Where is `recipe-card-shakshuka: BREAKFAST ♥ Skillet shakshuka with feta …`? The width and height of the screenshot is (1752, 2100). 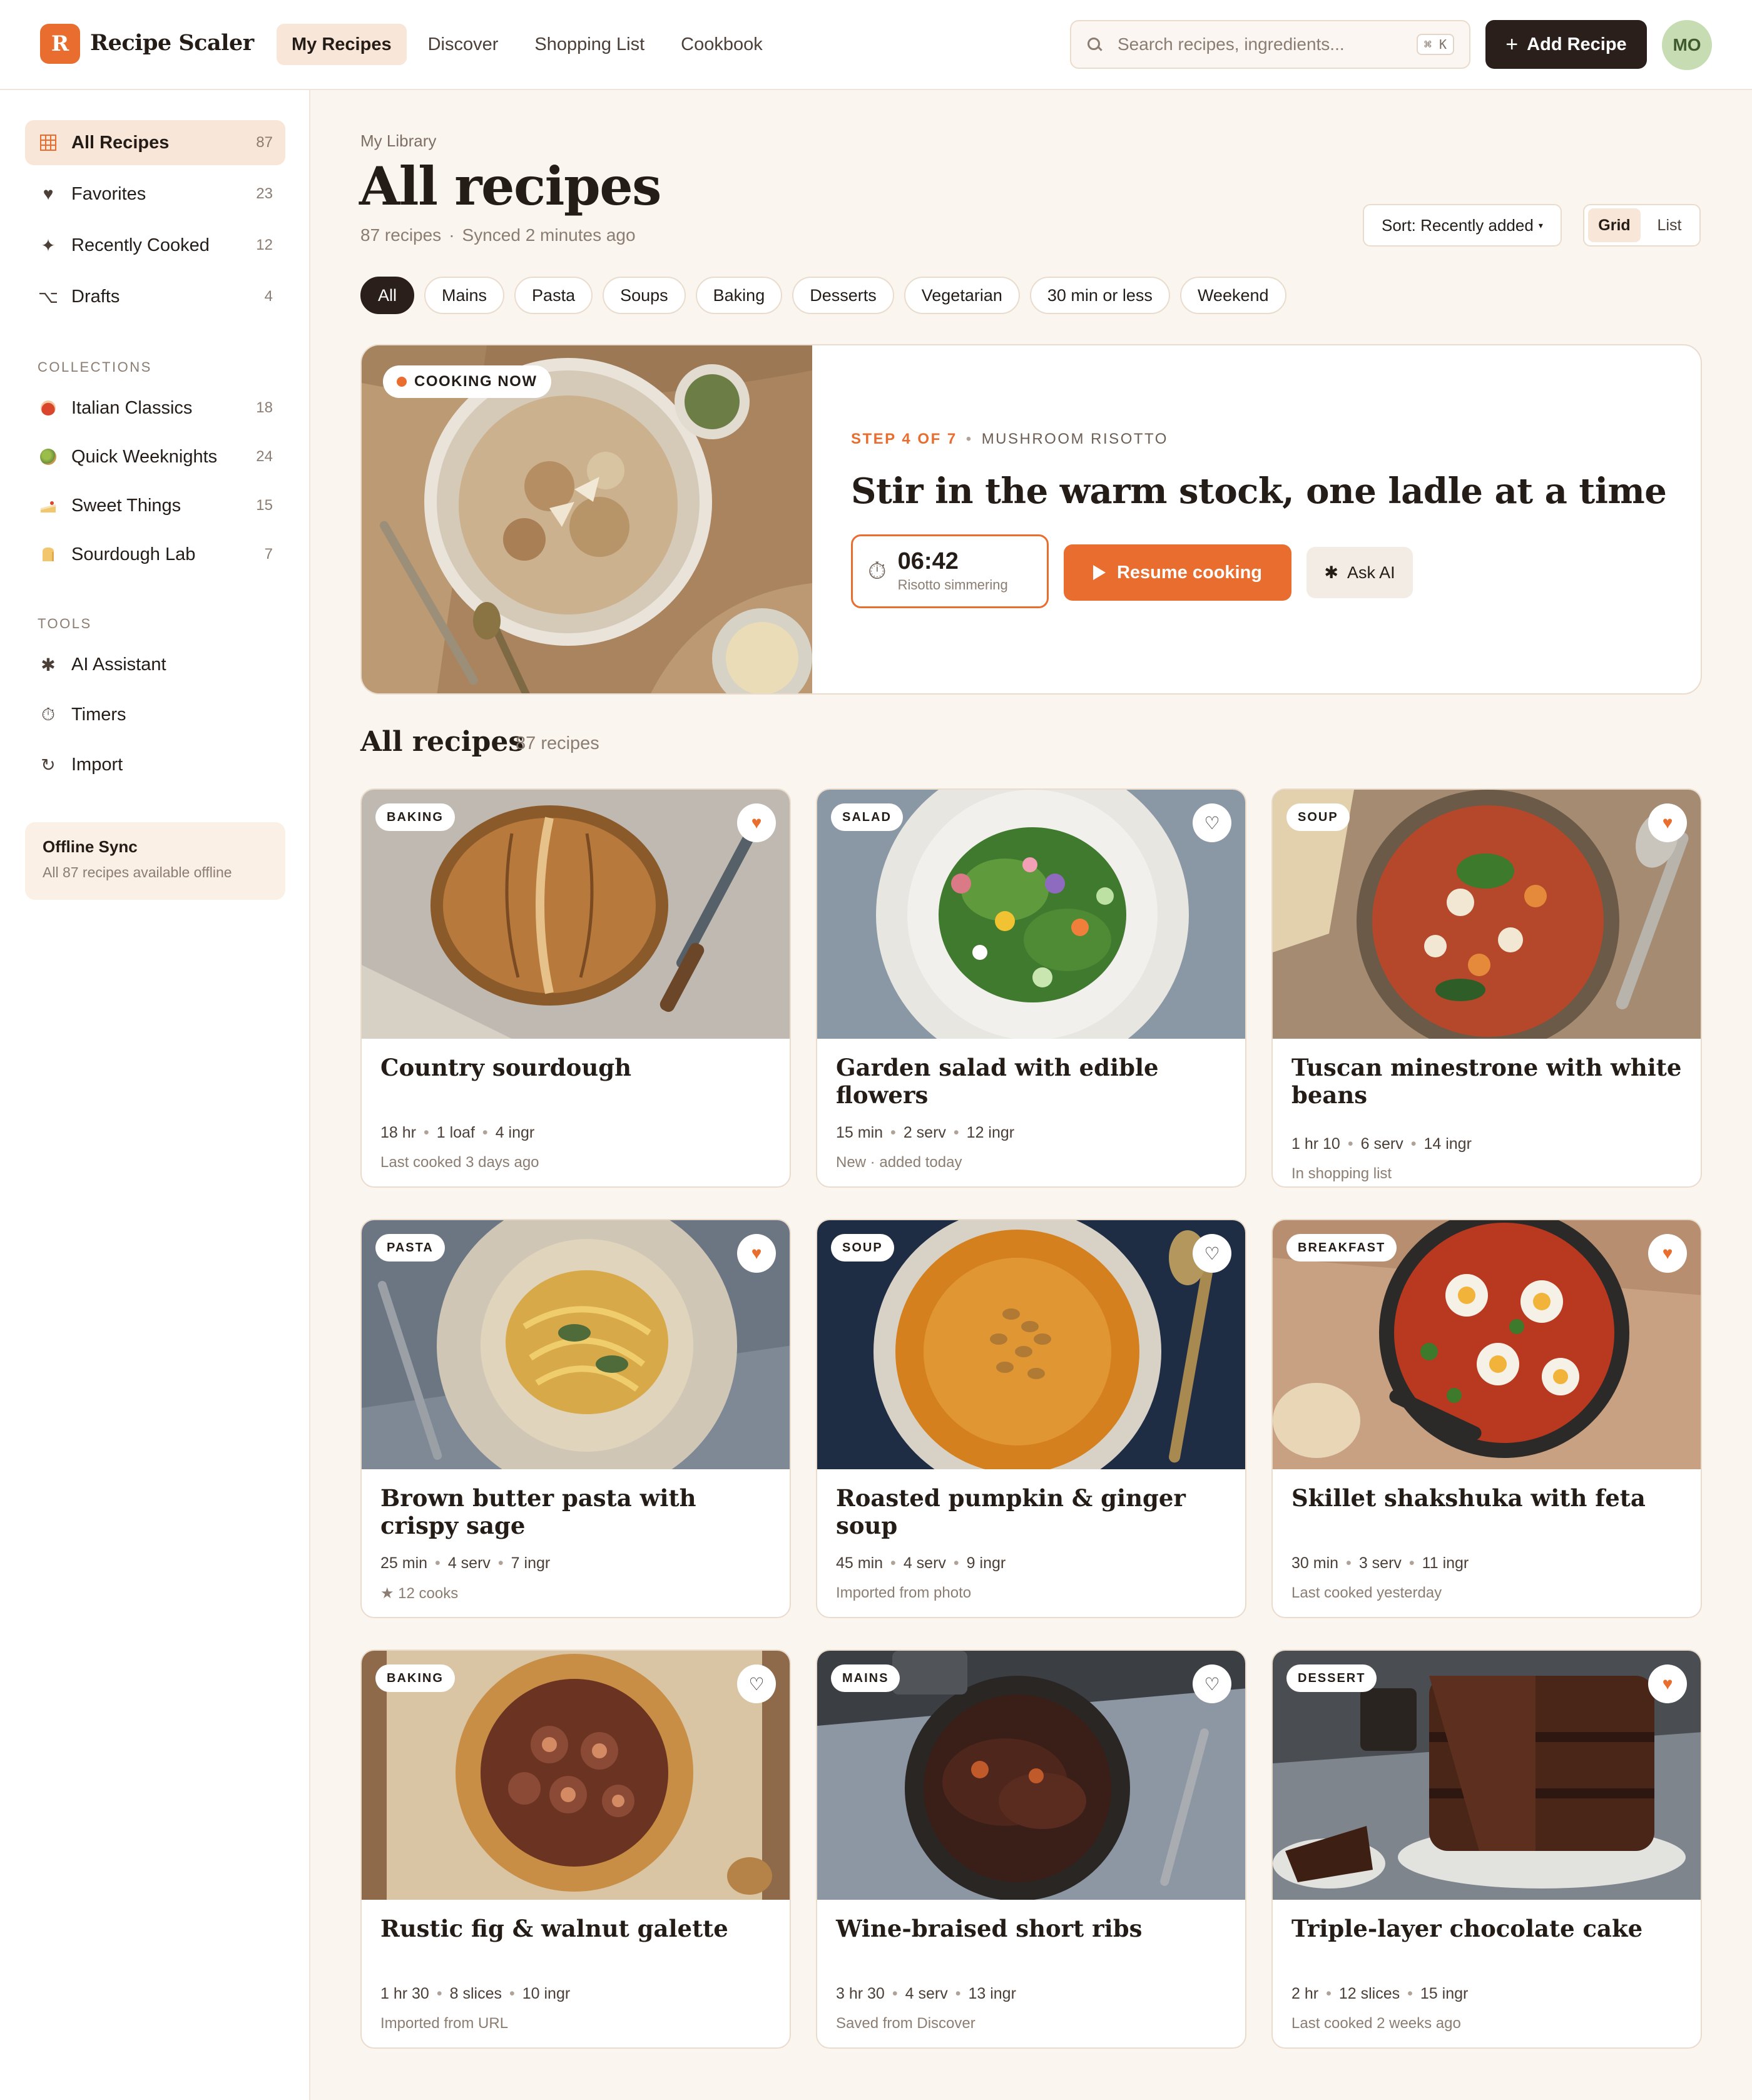
recipe-card-shakshuka: BREAKFAST ♥ Skillet shakshuka with feta … is located at coordinates (1486, 1418).